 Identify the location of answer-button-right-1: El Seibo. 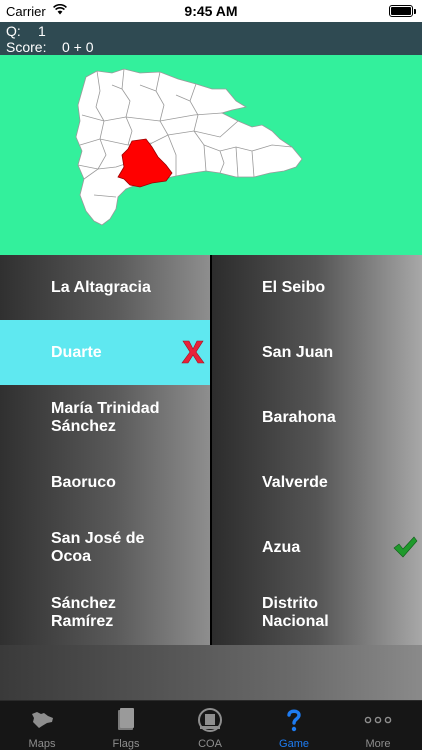
(317, 287).